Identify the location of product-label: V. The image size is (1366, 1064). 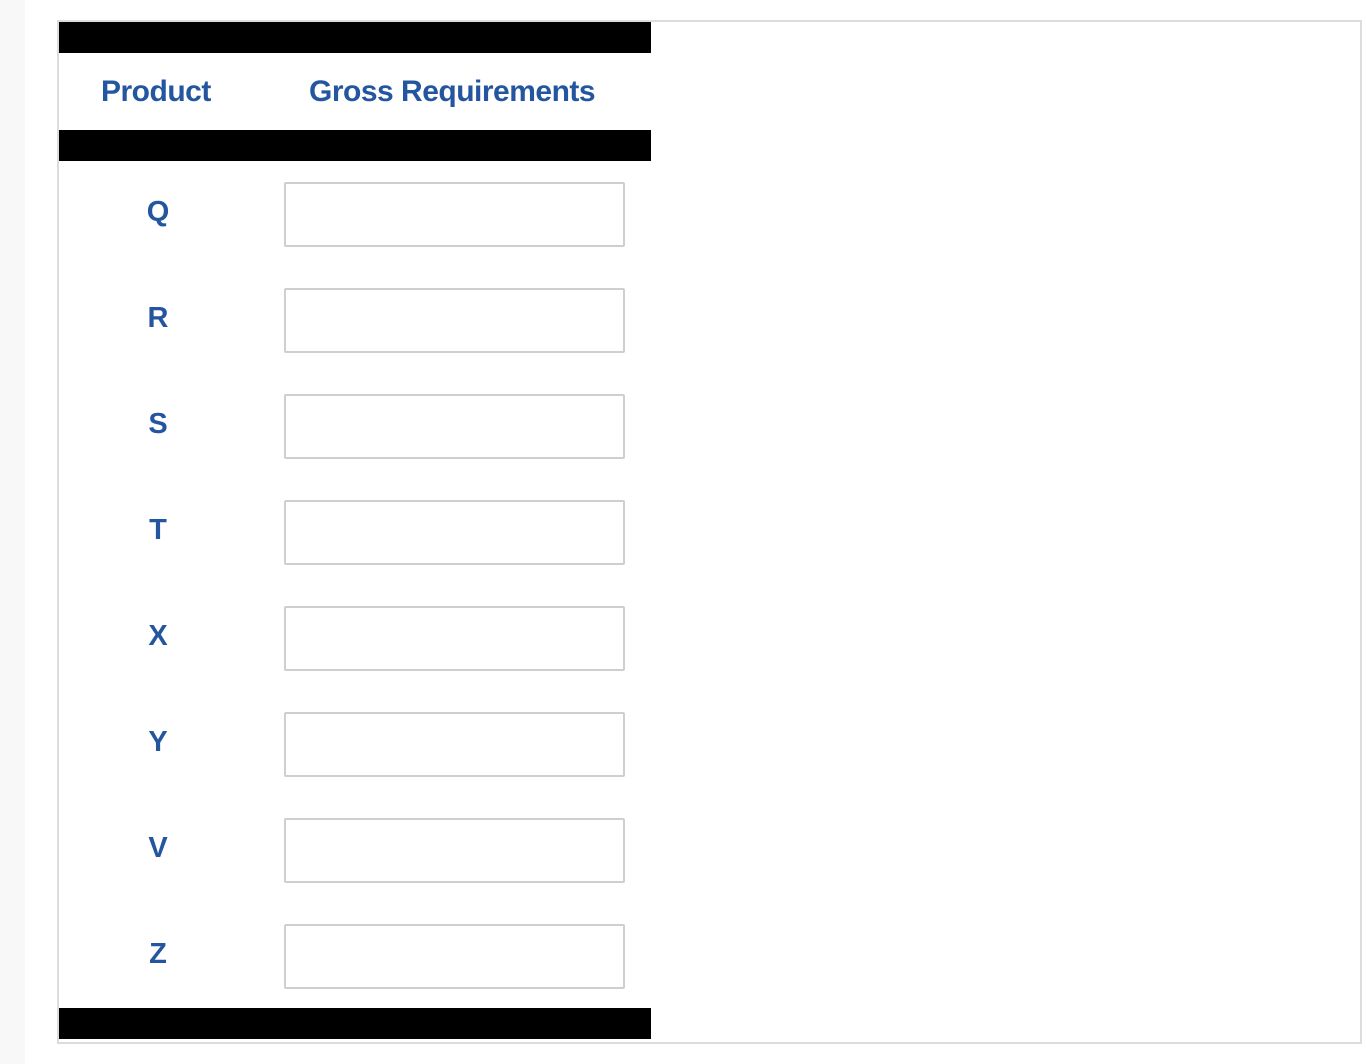
(158, 848).